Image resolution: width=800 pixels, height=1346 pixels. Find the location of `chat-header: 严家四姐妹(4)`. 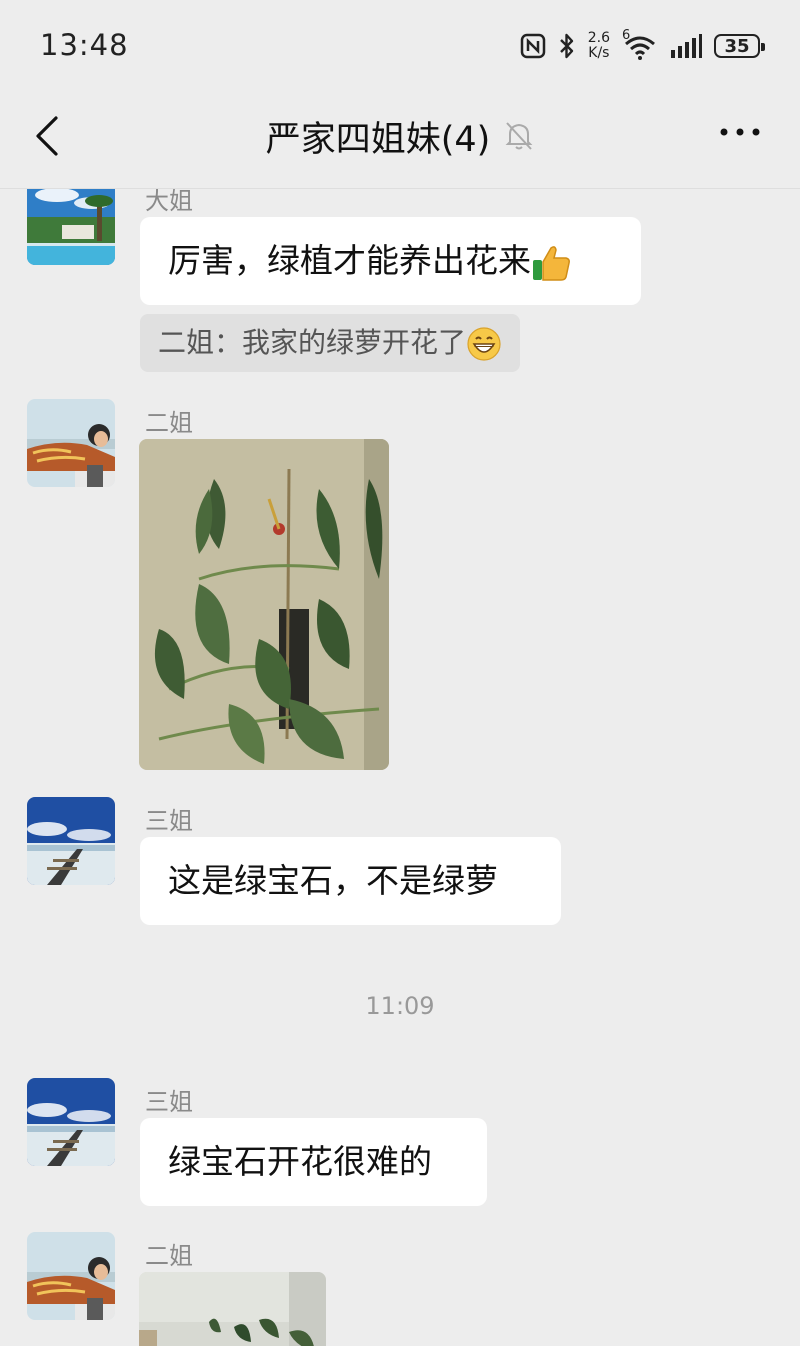

chat-header: 严家四姐妹(4) is located at coordinates (400, 140).